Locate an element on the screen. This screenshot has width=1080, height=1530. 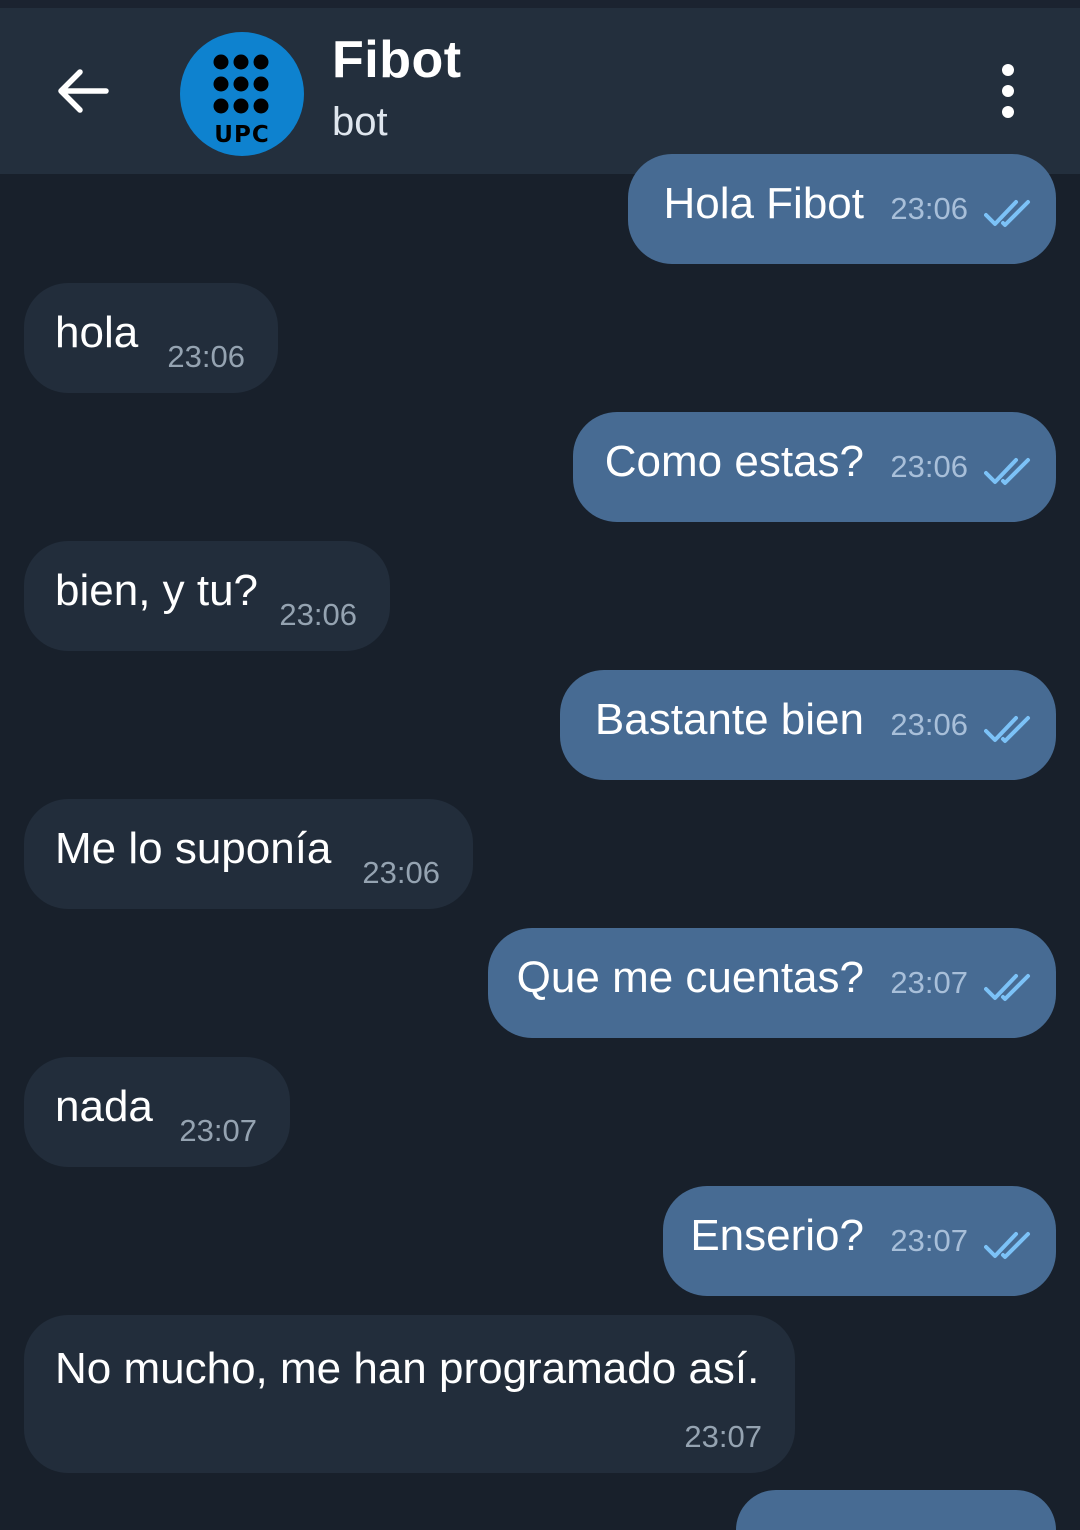
outgoing-message: Que me cuentas? 23:07 is located at coordinates (772, 983).